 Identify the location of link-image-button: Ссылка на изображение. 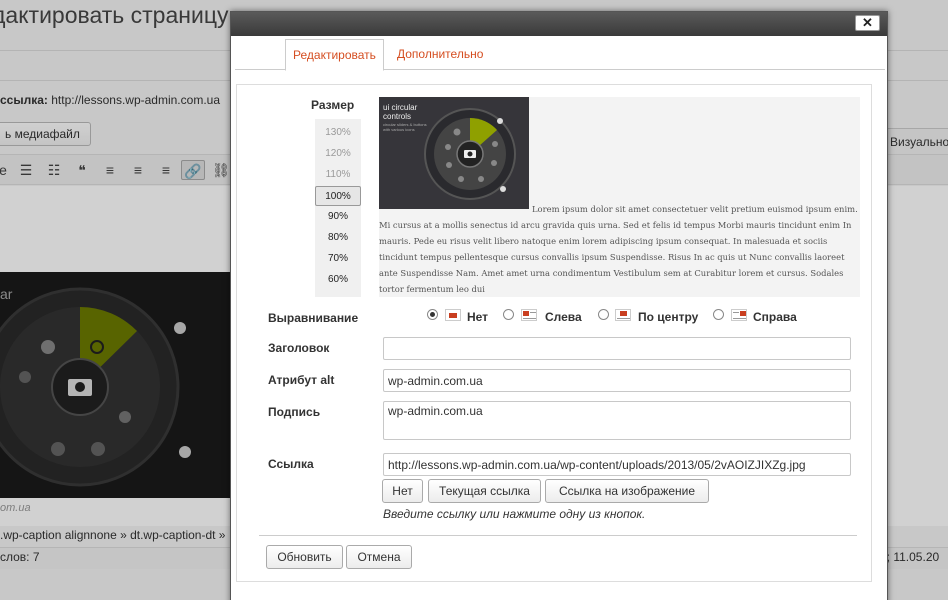
(627, 491).